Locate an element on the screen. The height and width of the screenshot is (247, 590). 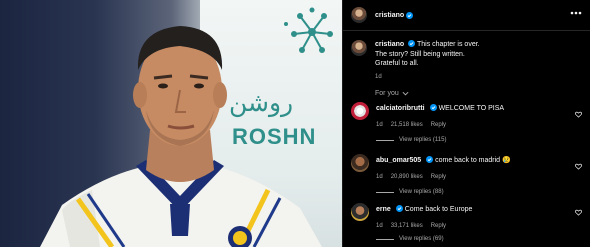
caption-line-3: Grateful to all. is located at coordinates (397, 63).